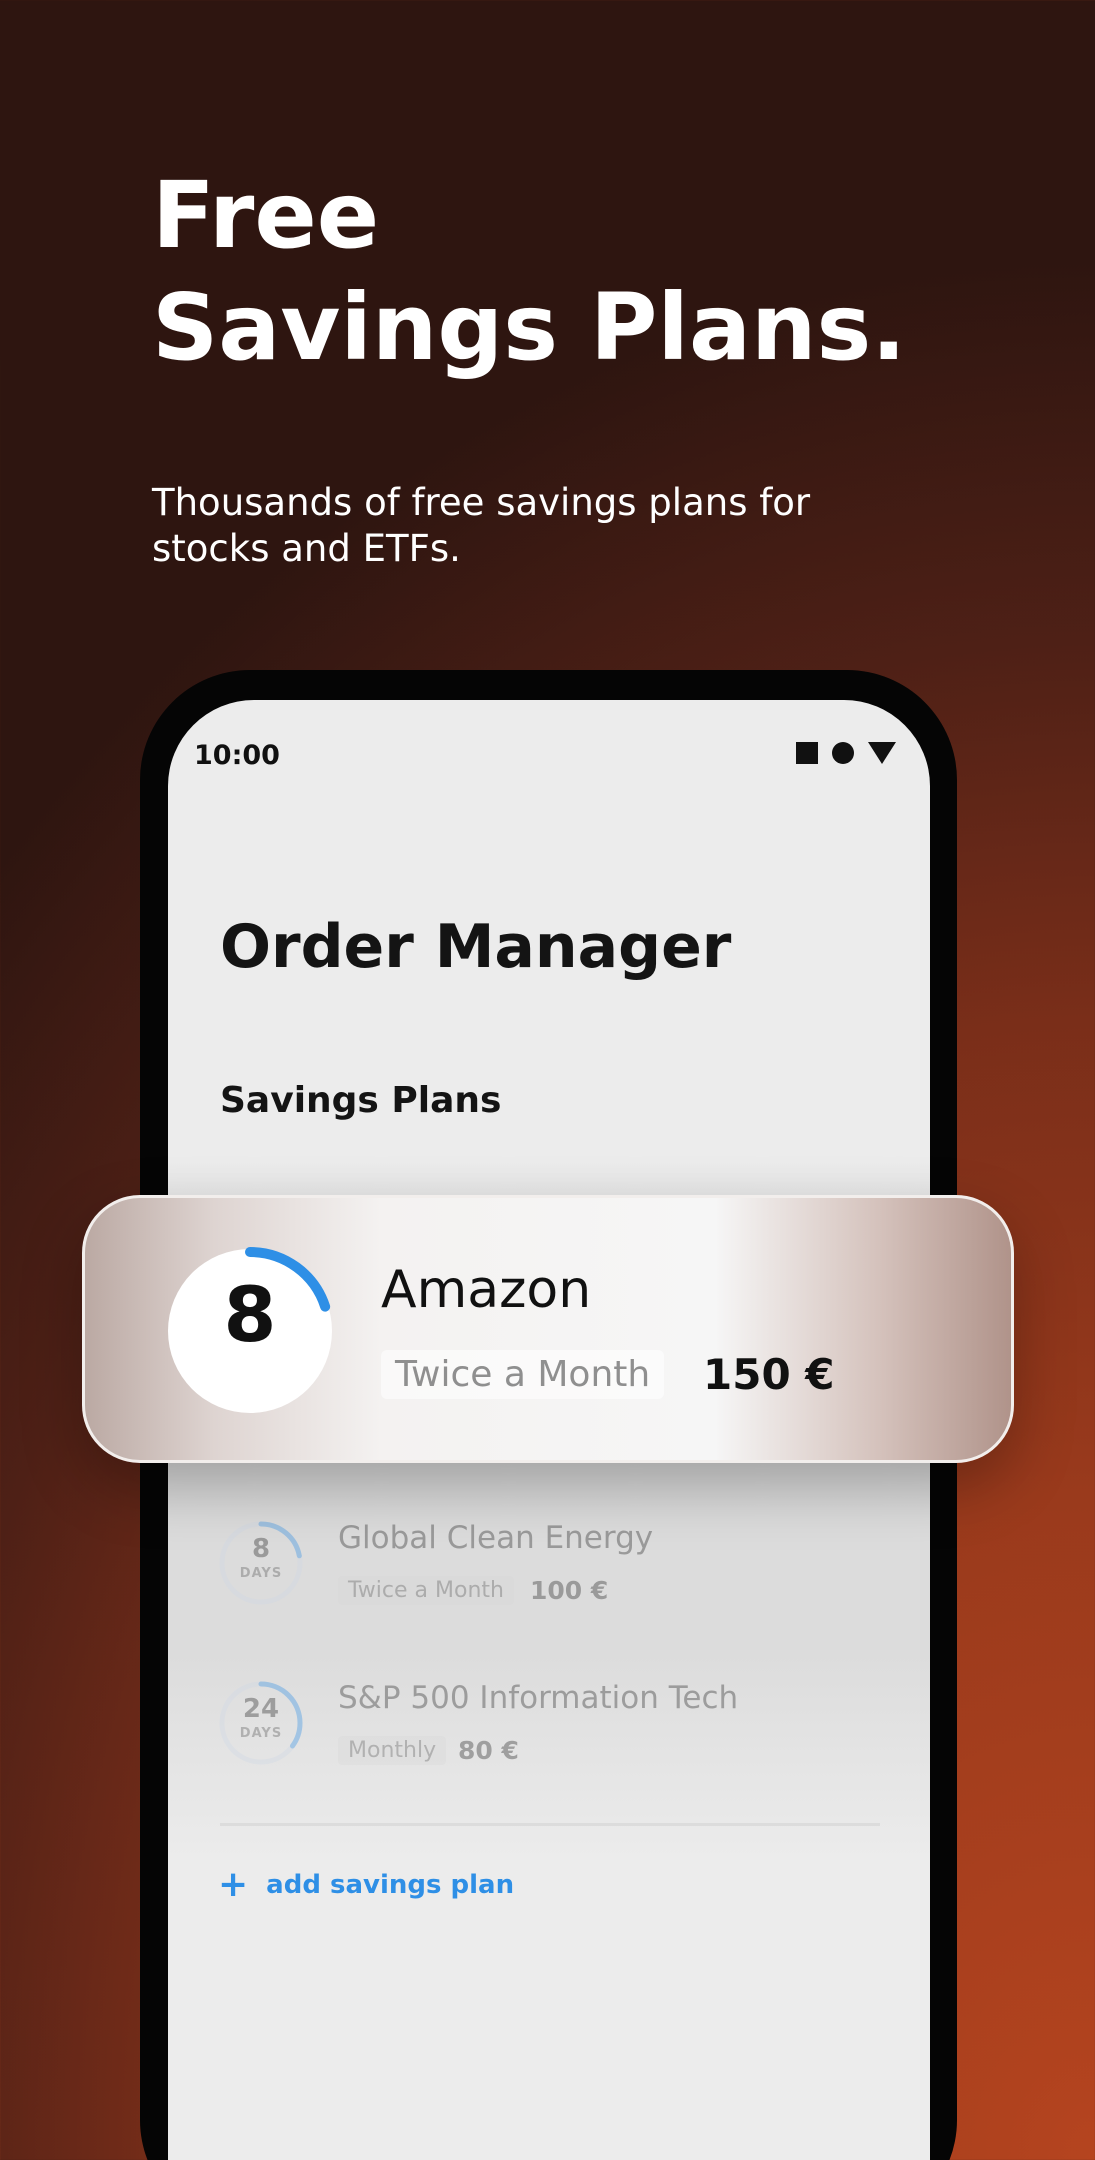 This screenshot has width=1095, height=2160. Describe the element at coordinates (390, 1885) in the screenshot. I see `add-savings-plan-label: add savings plan` at that location.